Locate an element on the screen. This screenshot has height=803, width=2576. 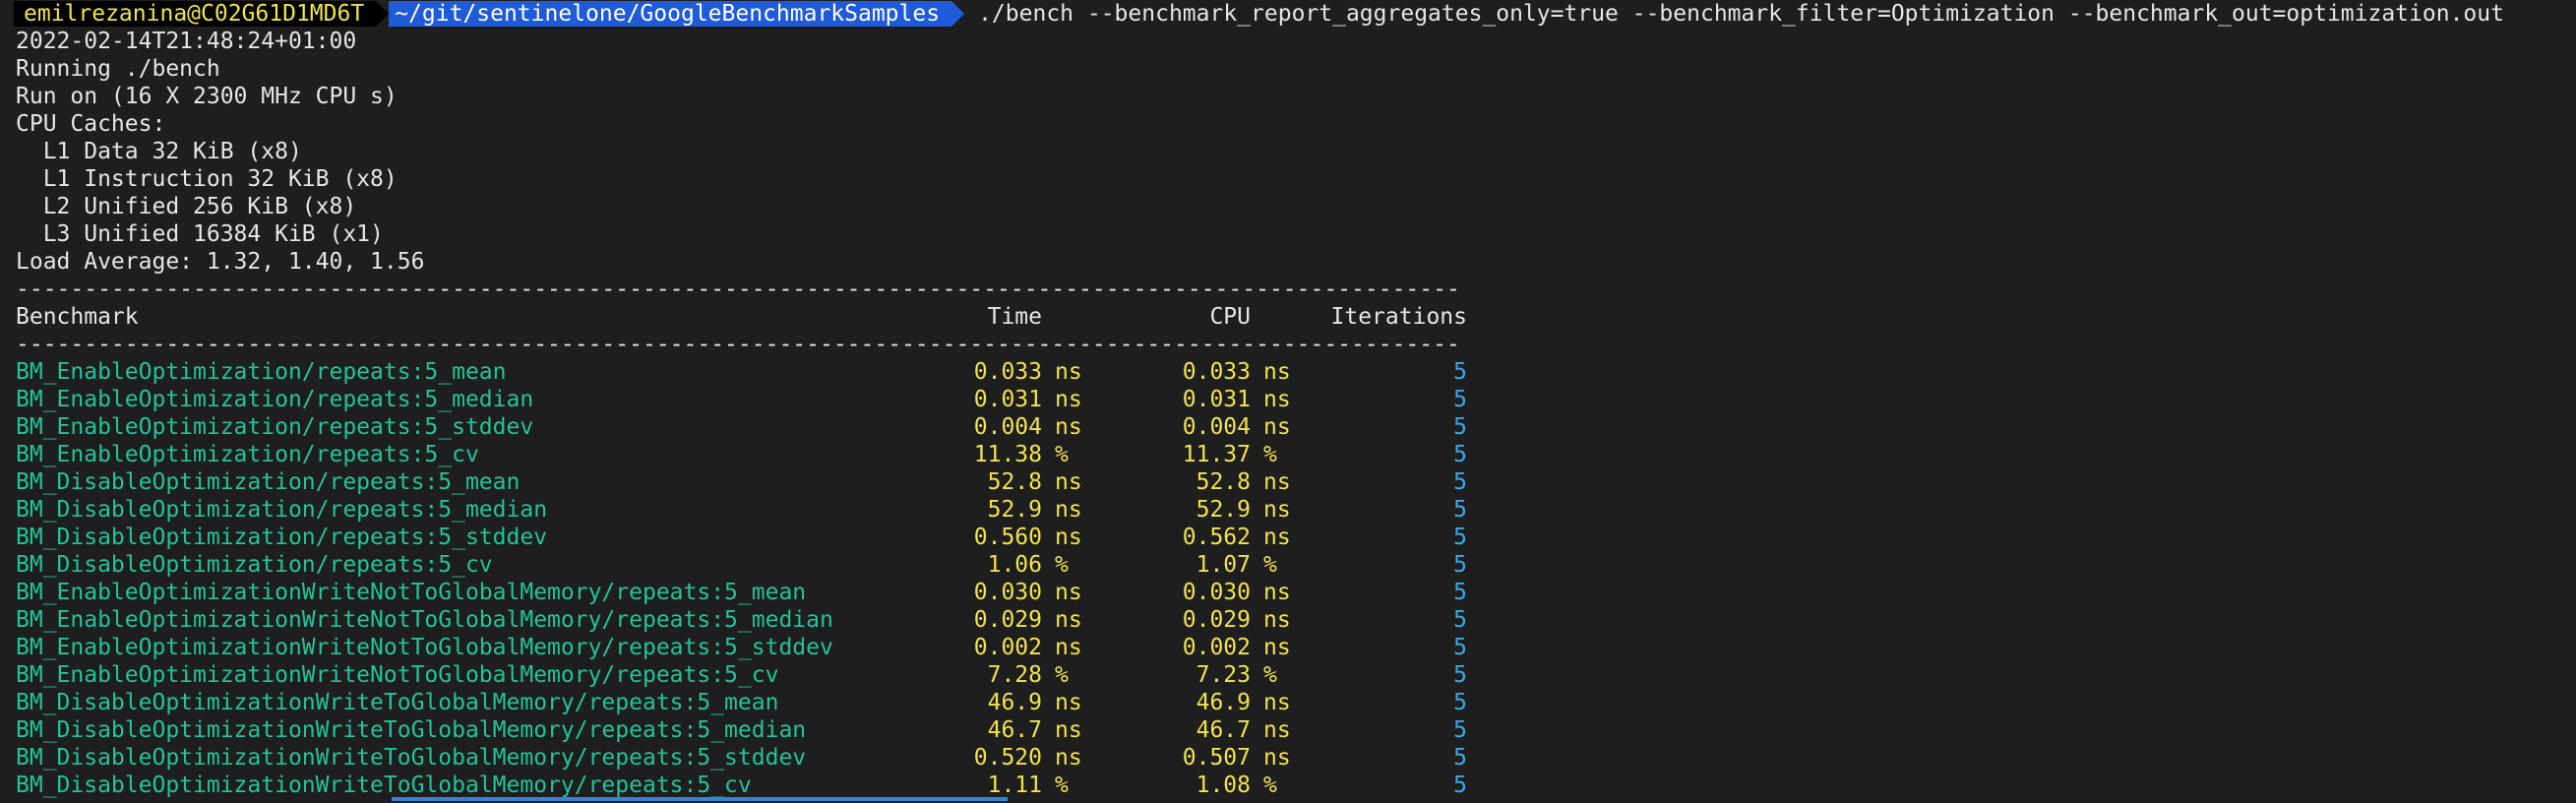
time-value: 0.004 is located at coordinates (1008, 427).